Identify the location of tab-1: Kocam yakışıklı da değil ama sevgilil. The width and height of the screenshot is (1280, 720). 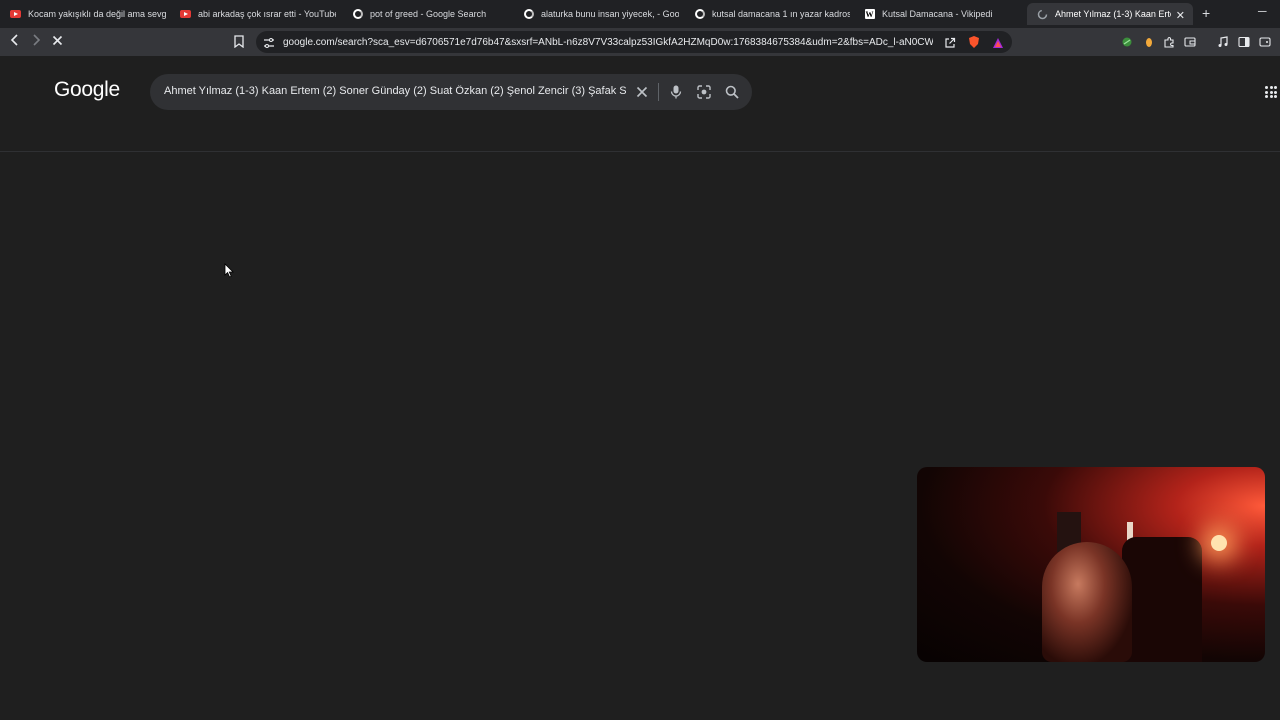
(83, 14).